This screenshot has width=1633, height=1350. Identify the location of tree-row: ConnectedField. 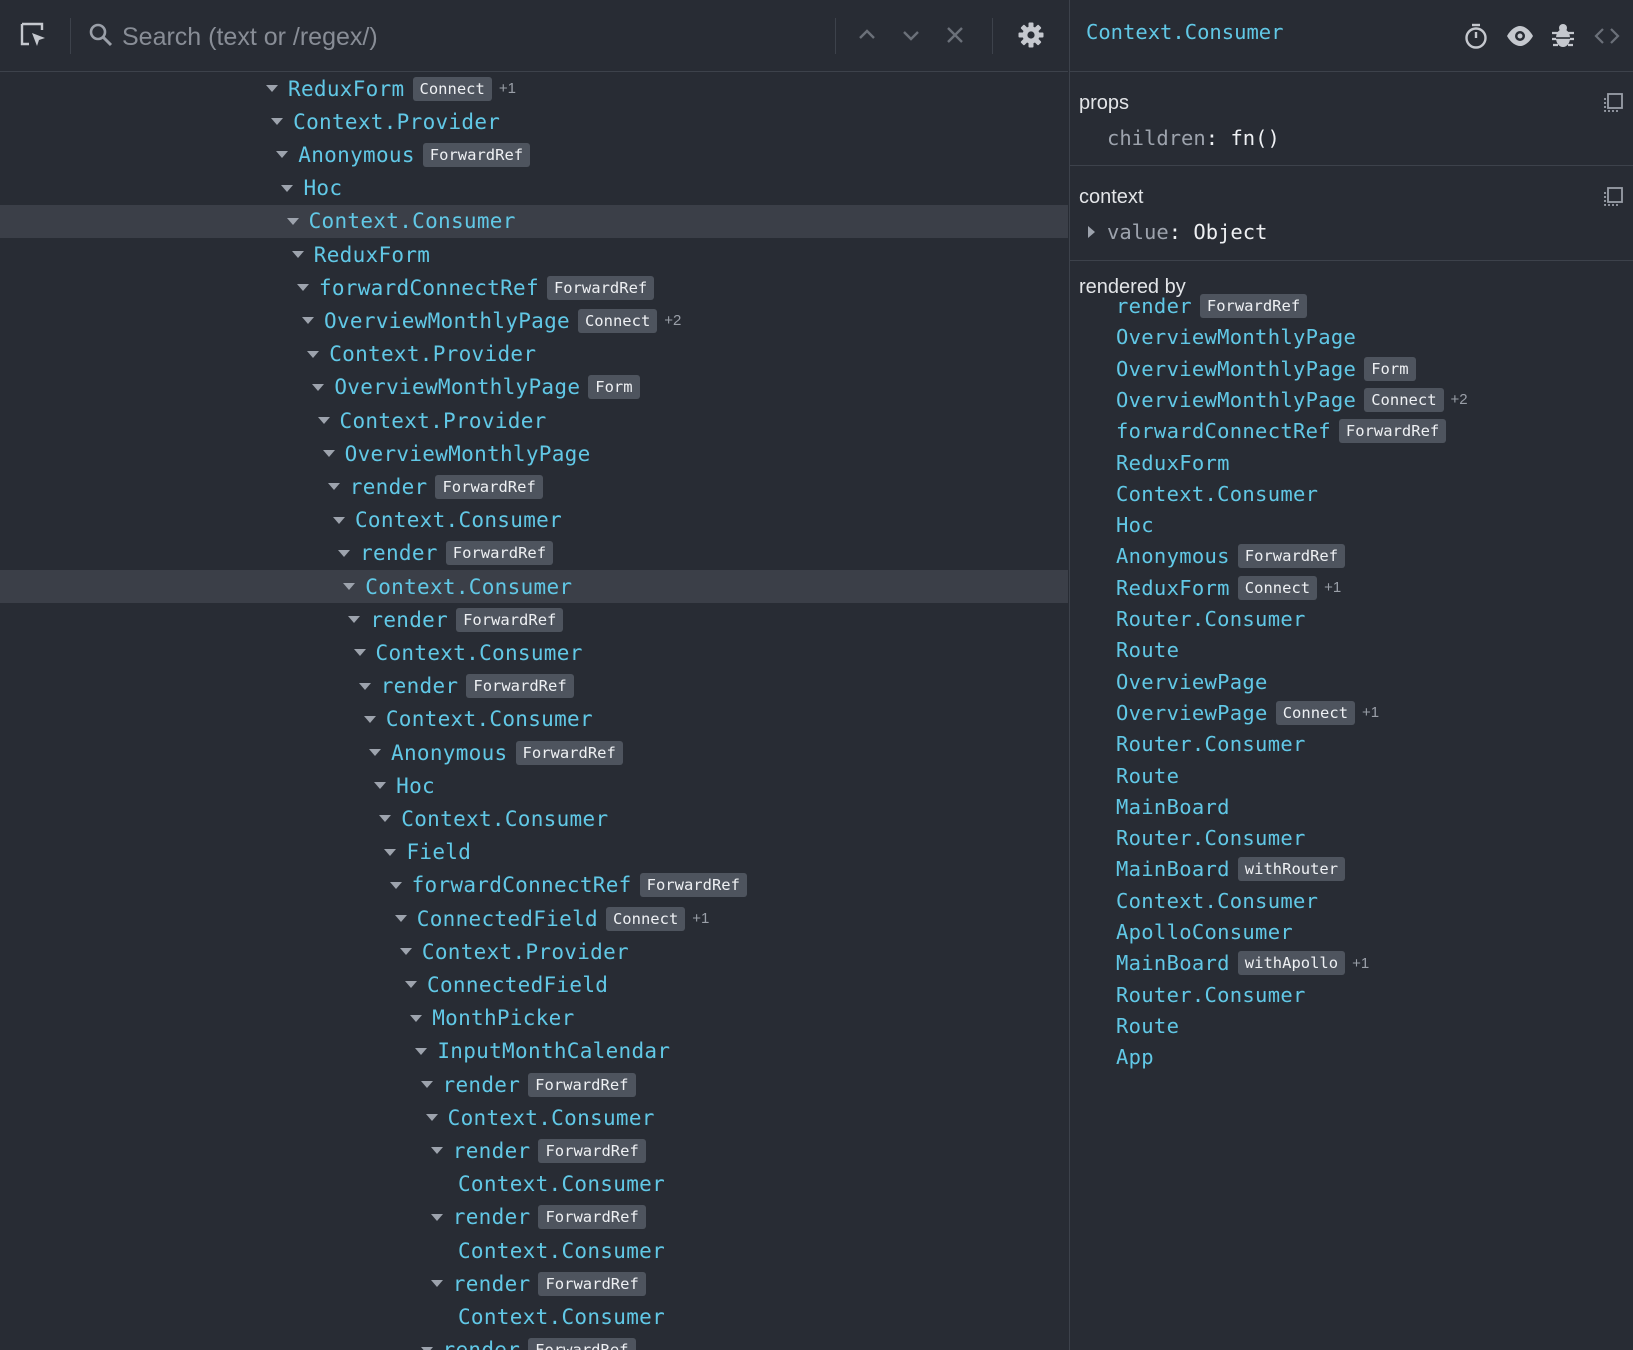
(534, 984).